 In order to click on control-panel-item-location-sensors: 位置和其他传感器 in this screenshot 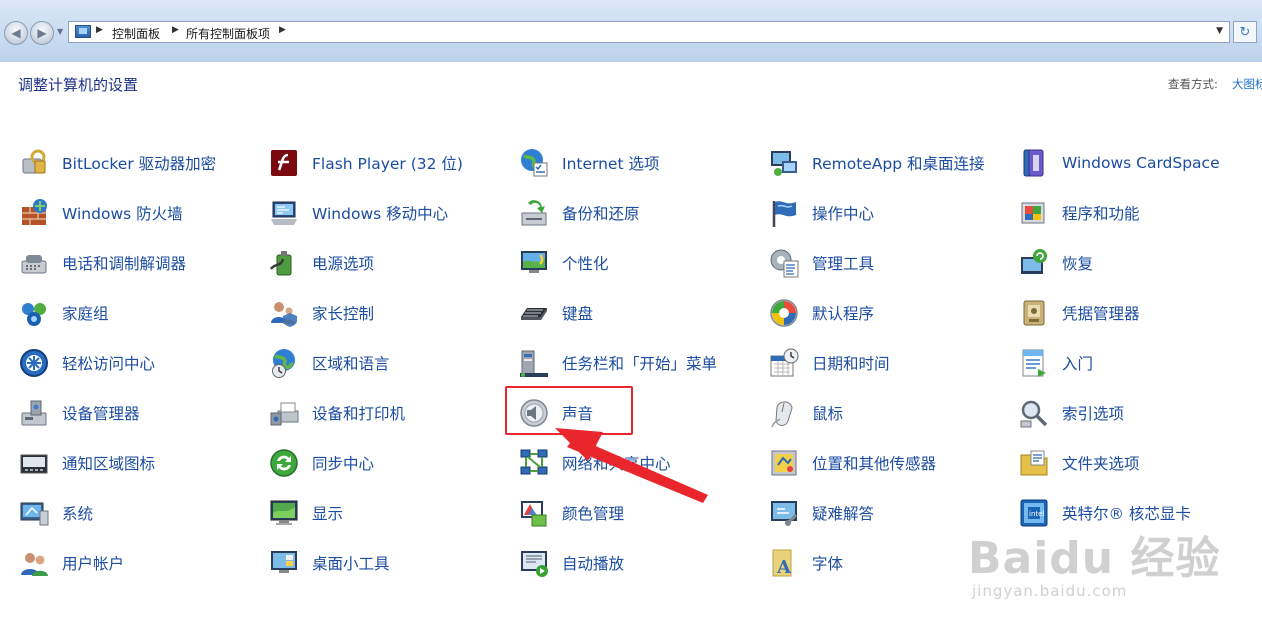, I will do `click(852, 463)`.